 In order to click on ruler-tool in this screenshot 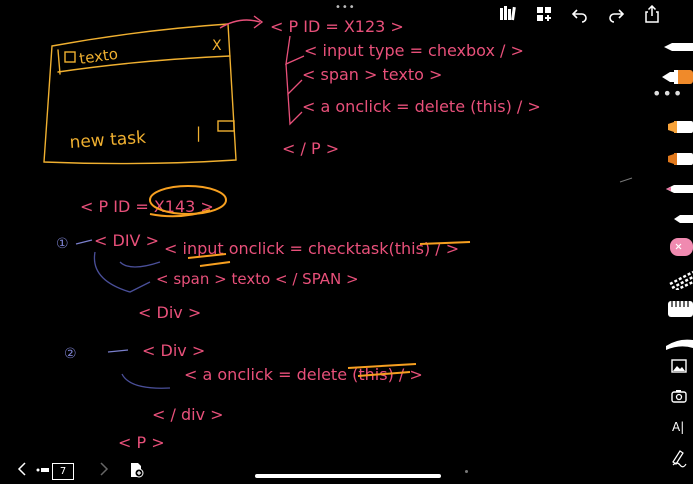, I will do `click(677, 309)`.